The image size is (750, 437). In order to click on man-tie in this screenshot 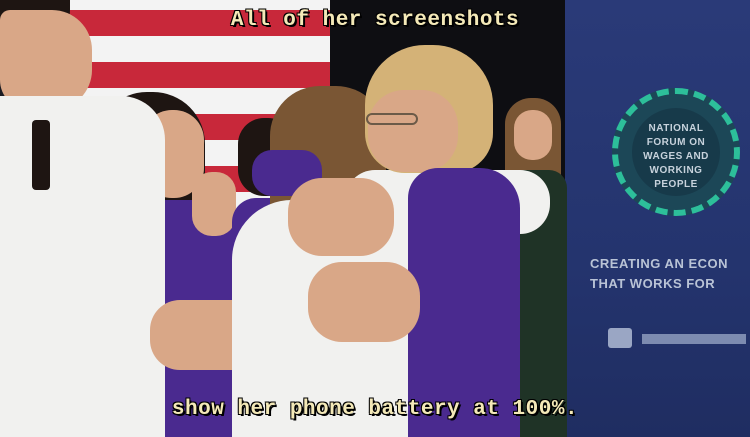, I will do `click(41, 155)`.